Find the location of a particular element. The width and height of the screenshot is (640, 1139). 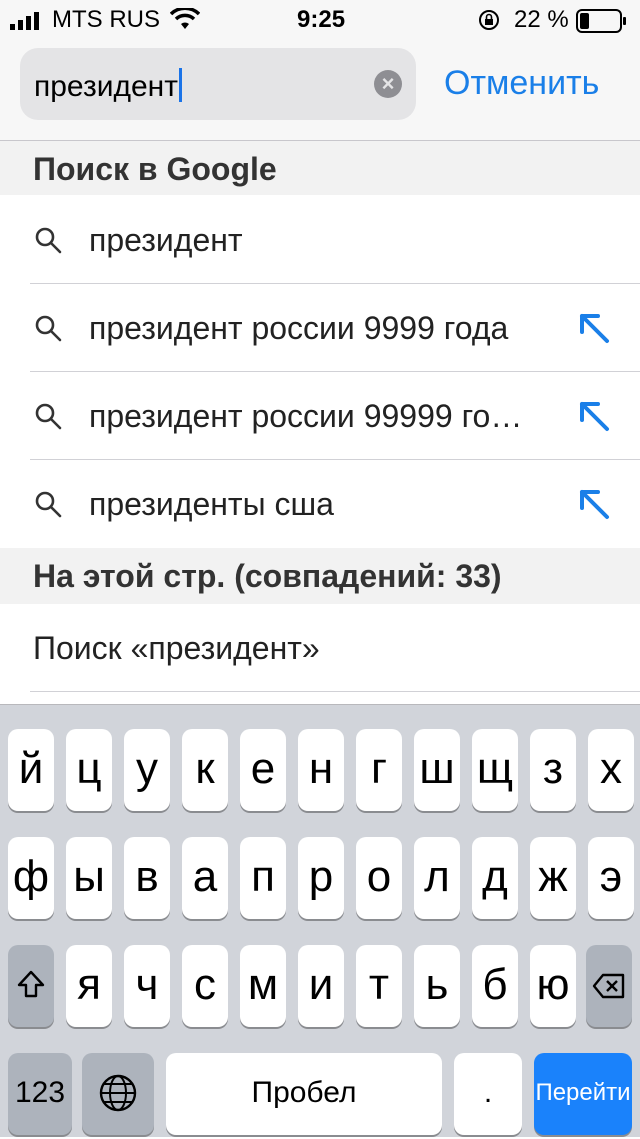

cancel-button: Отменить is located at coordinates (521, 83).